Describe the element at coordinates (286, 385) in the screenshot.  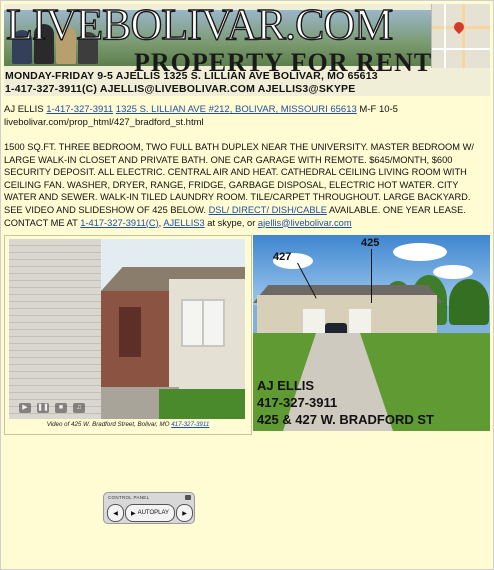
I see `photo-overlay-name: AJ ELLIS` at that location.